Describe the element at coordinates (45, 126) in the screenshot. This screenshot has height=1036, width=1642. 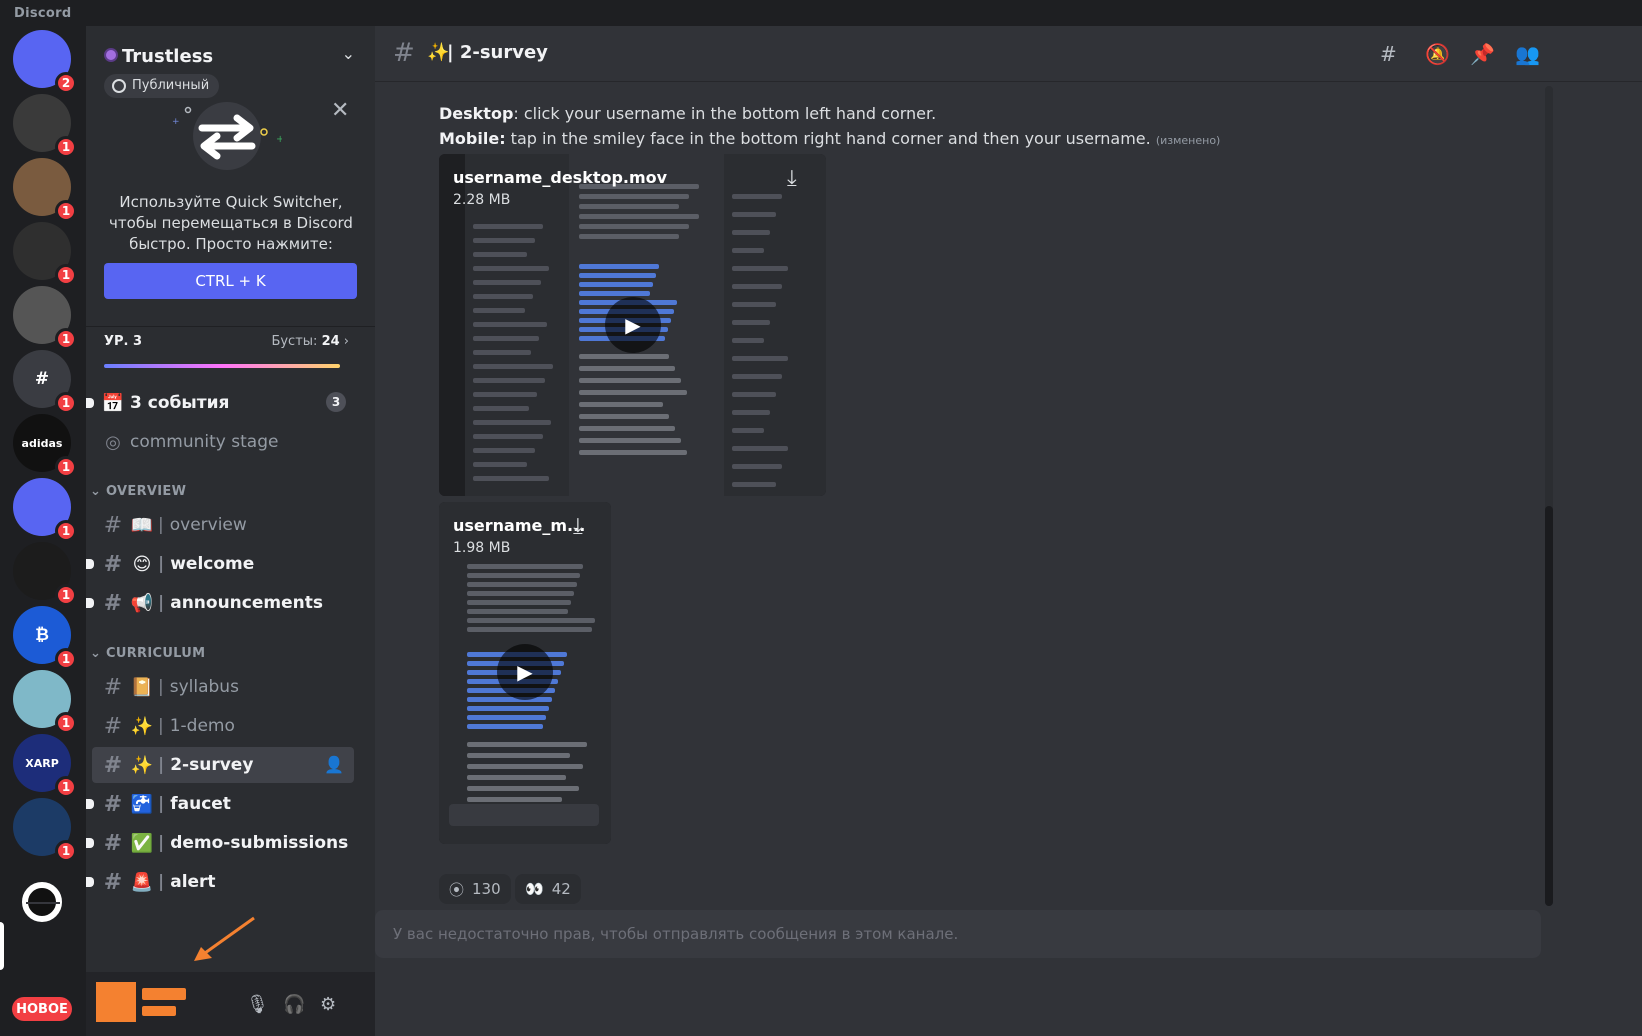
I see `server-skull: 1` at that location.